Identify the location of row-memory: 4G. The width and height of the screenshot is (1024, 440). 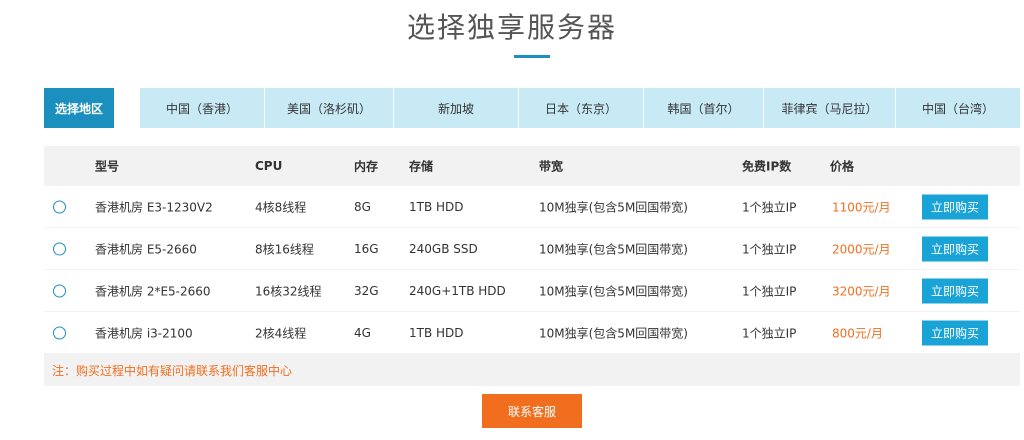
(362, 332).